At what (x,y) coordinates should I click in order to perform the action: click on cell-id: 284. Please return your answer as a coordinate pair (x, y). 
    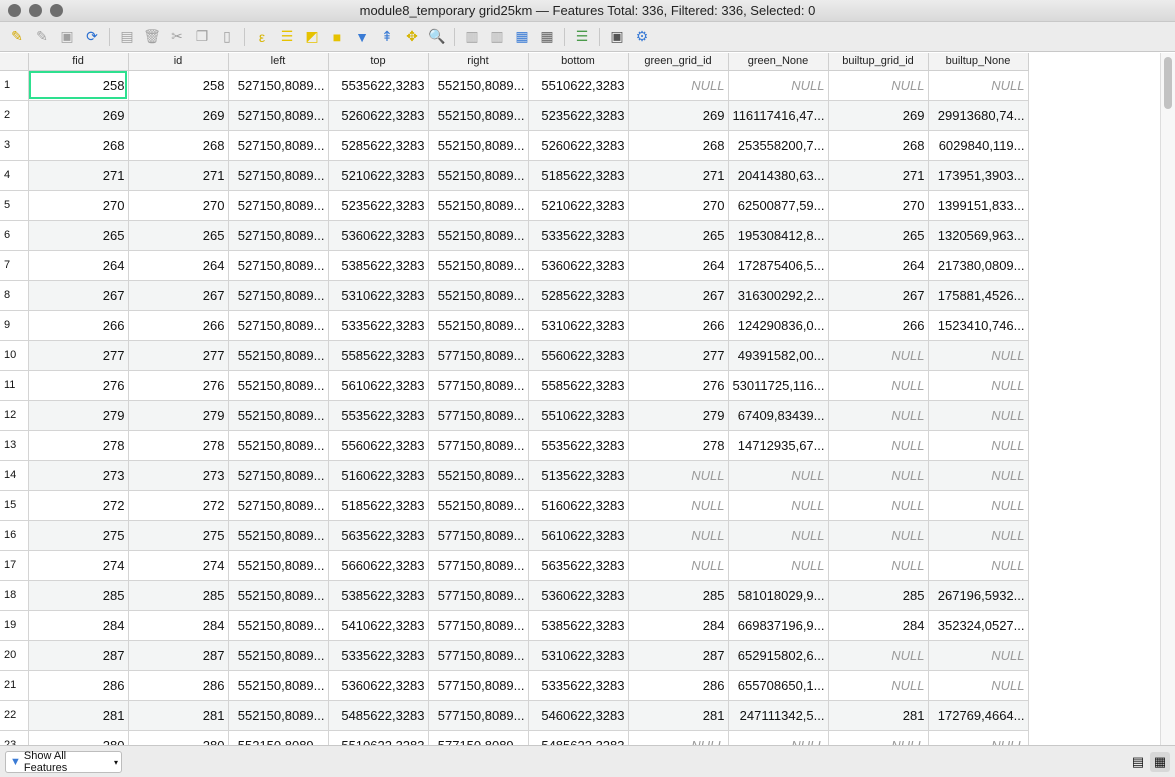
    Looking at the image, I should click on (178, 625).